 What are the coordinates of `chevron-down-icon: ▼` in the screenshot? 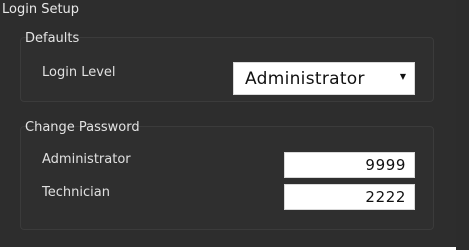 It's located at (402, 76).